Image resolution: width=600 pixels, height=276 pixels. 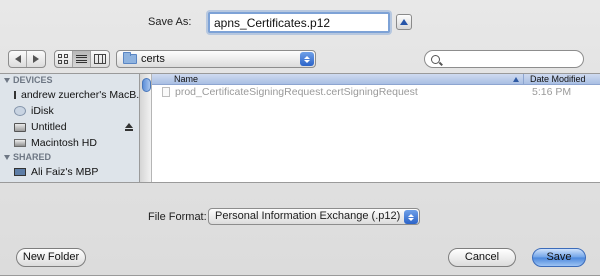 I want to click on sort-ascending-icon, so click(x=516, y=79).